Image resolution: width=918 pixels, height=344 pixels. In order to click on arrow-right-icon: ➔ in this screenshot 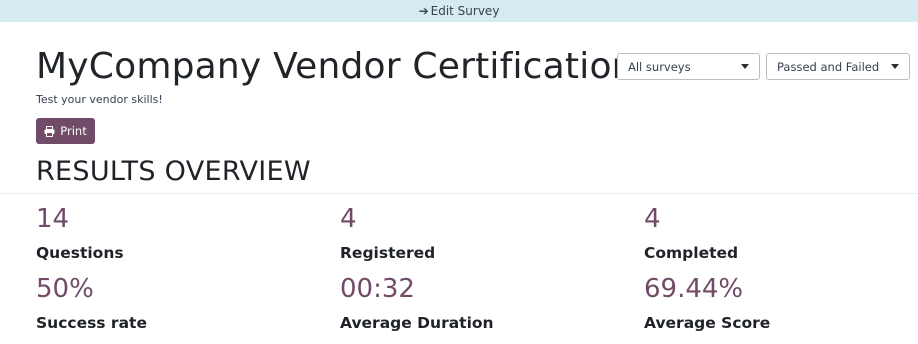, I will do `click(423, 11)`.